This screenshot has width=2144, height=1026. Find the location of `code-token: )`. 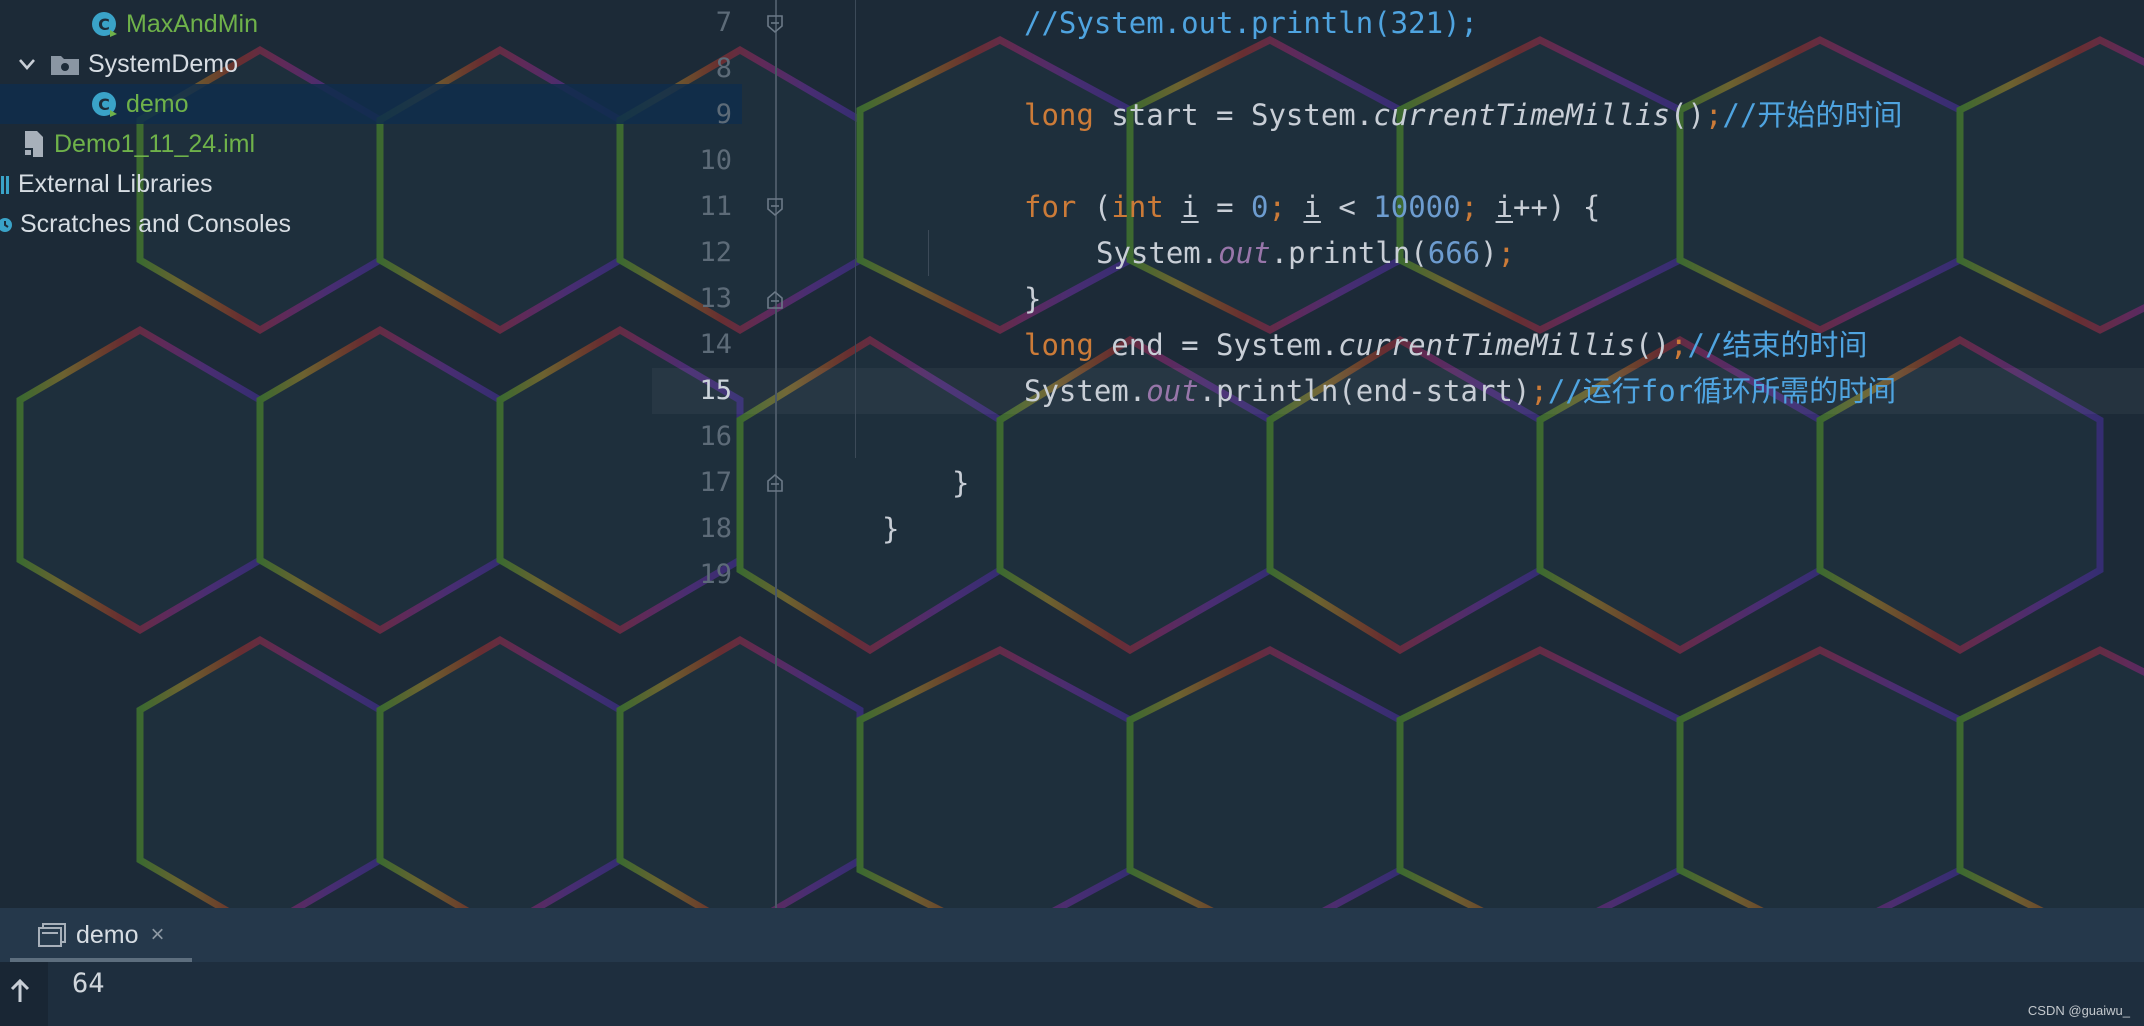

code-token: ) is located at coordinates (1489, 253).